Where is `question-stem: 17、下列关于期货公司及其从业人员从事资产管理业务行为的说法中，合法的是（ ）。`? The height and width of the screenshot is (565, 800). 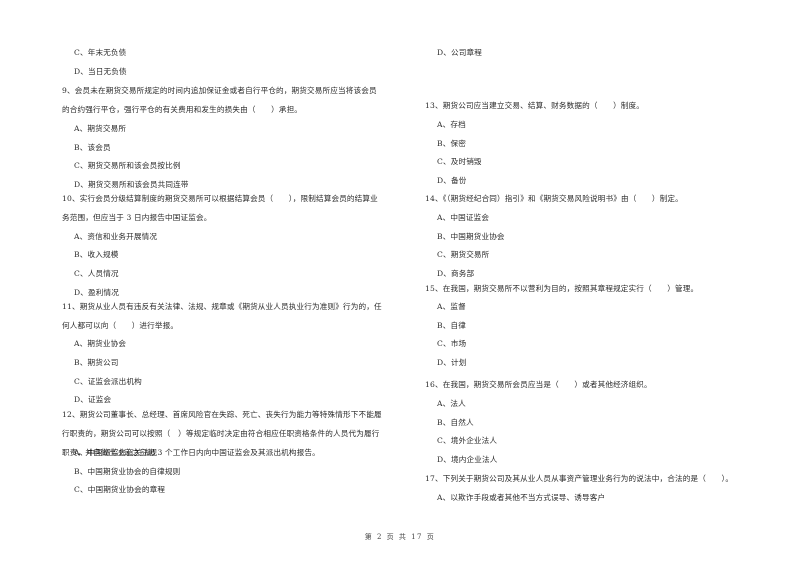 question-stem: 17、下列关于期货公司及其从业人员从事资产管理业务行为的说法中，合法的是（ ）。 is located at coordinates (579, 478).